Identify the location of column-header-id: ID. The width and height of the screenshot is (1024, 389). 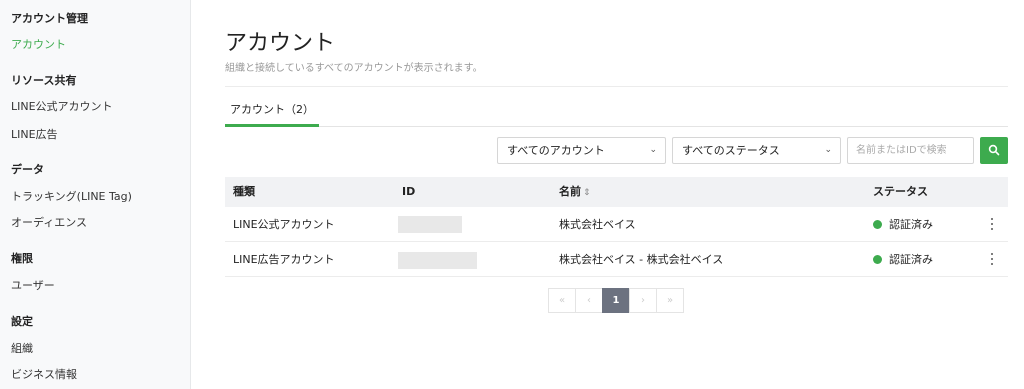
(409, 191).